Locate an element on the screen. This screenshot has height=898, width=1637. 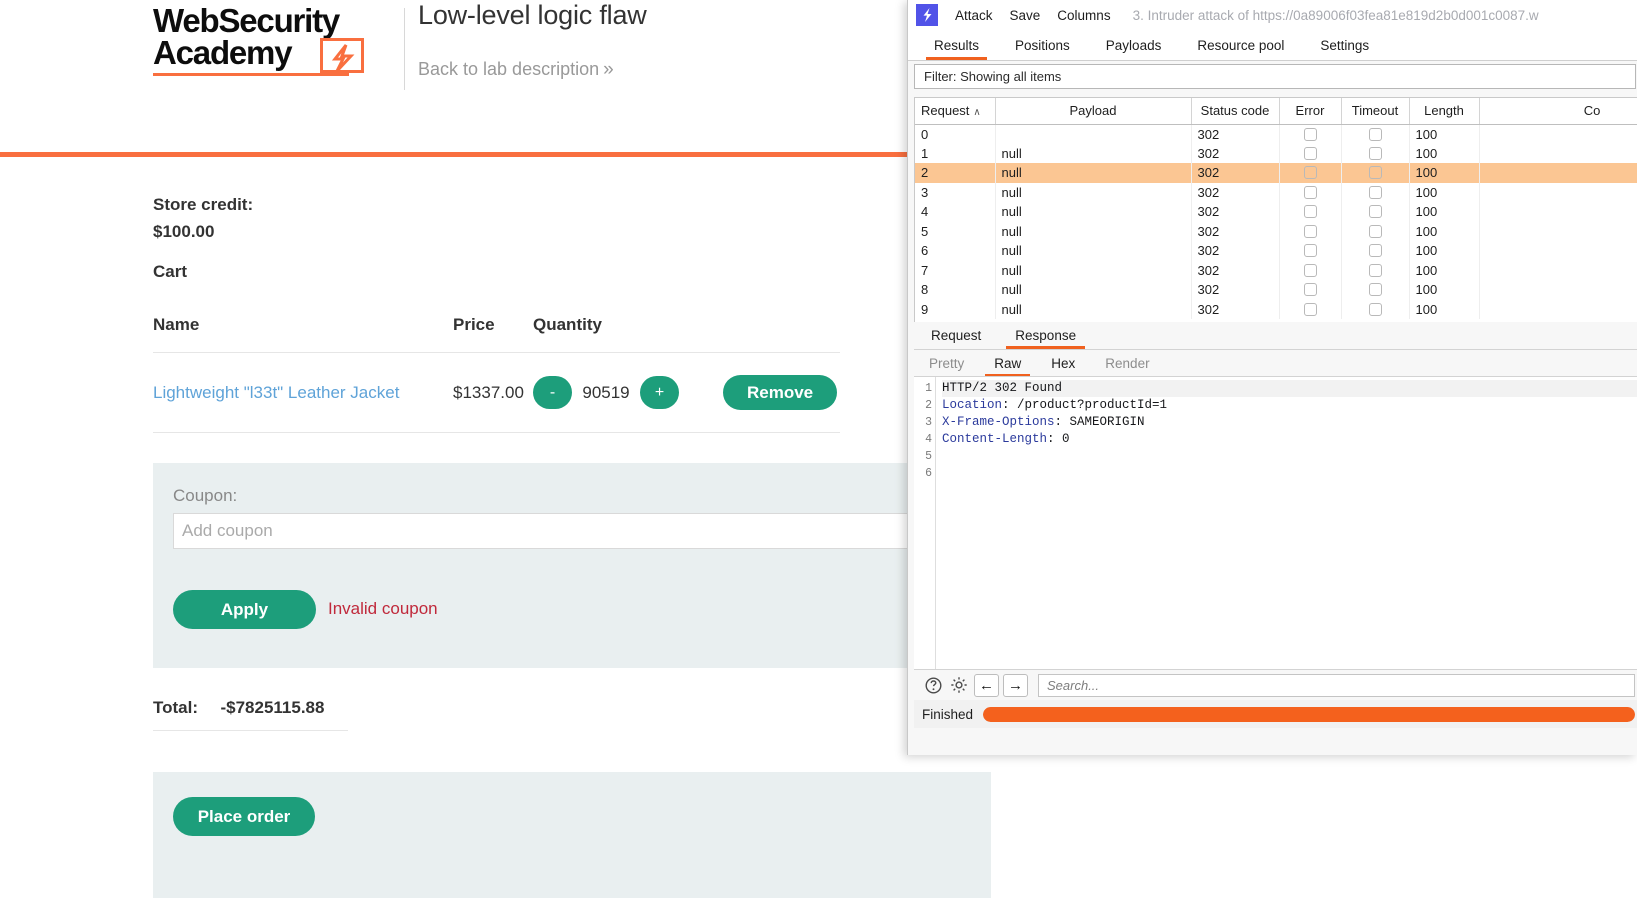
column-header-length: Length is located at coordinates (1444, 111).